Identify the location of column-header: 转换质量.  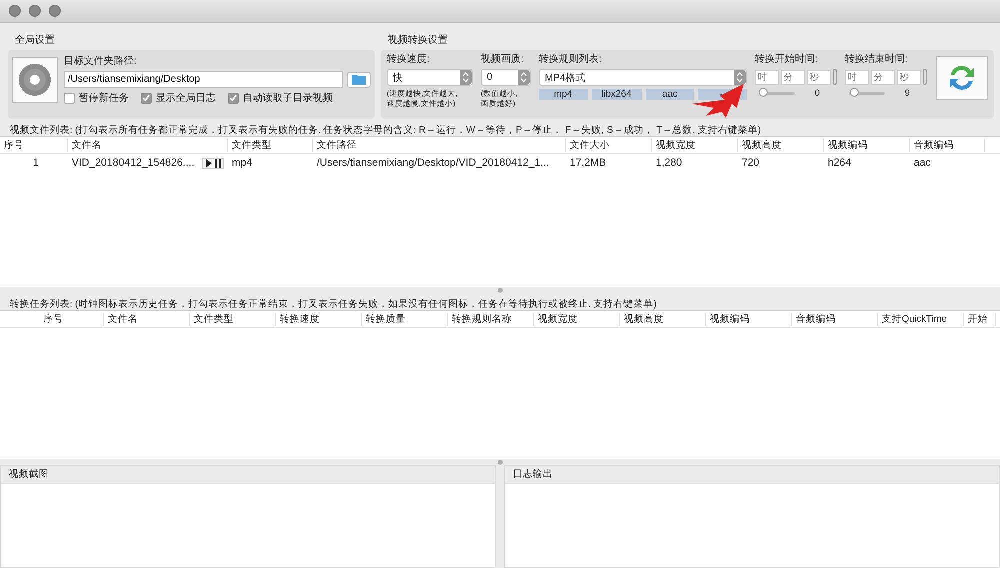
(405, 319).